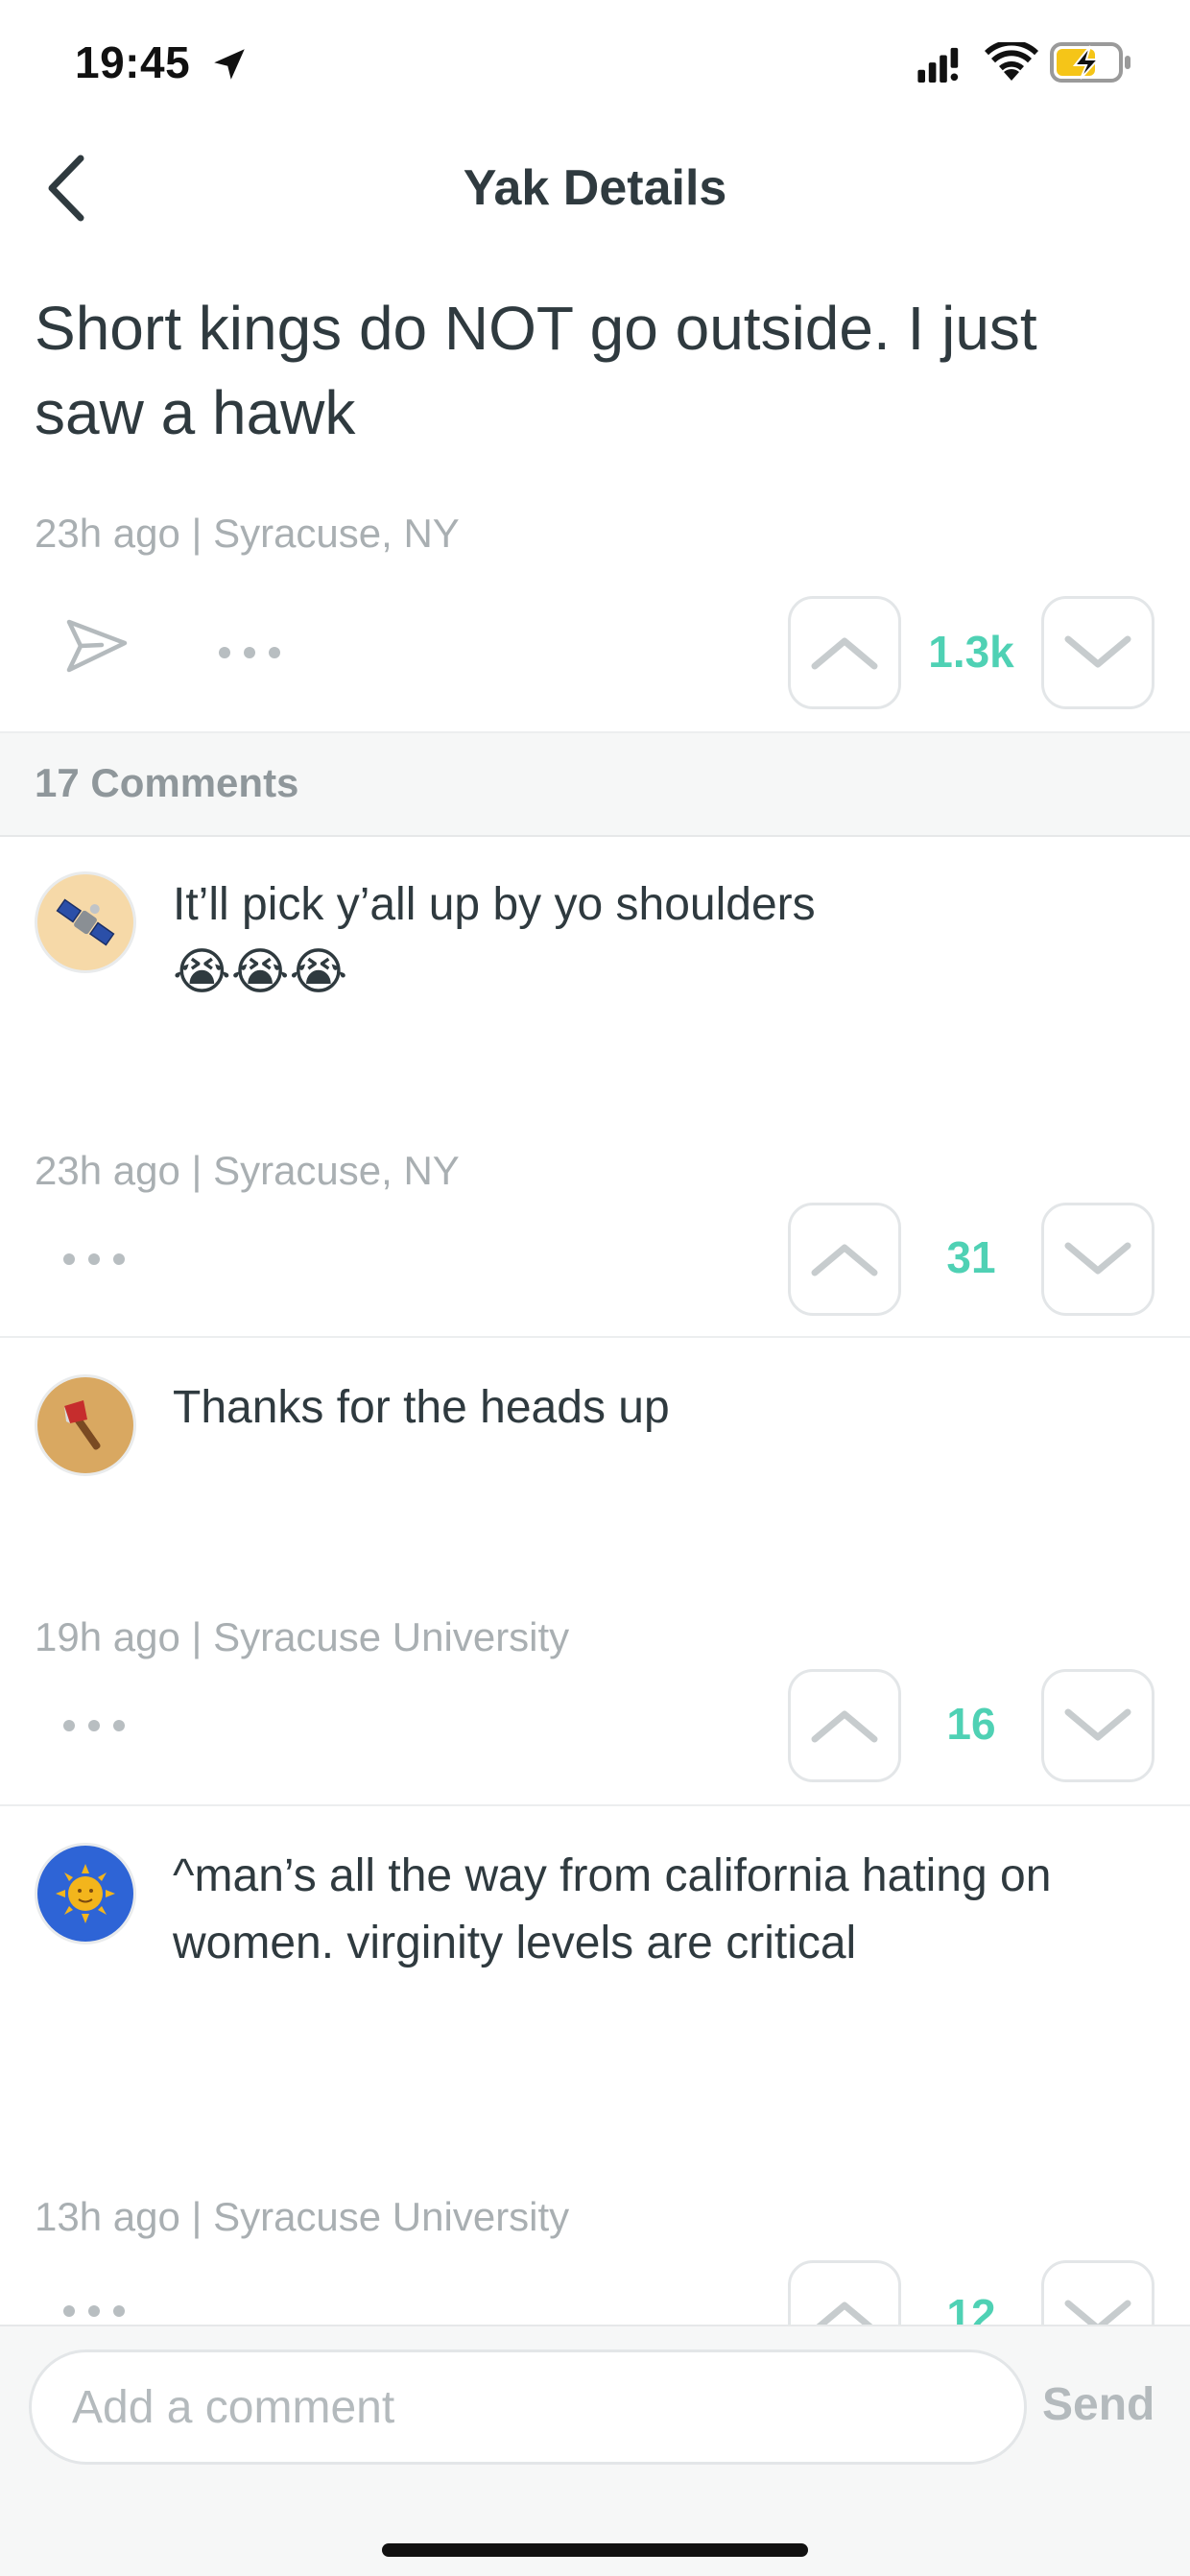  What do you see at coordinates (971, 652) in the screenshot?
I see `post-vote-count: 1.3k` at bounding box center [971, 652].